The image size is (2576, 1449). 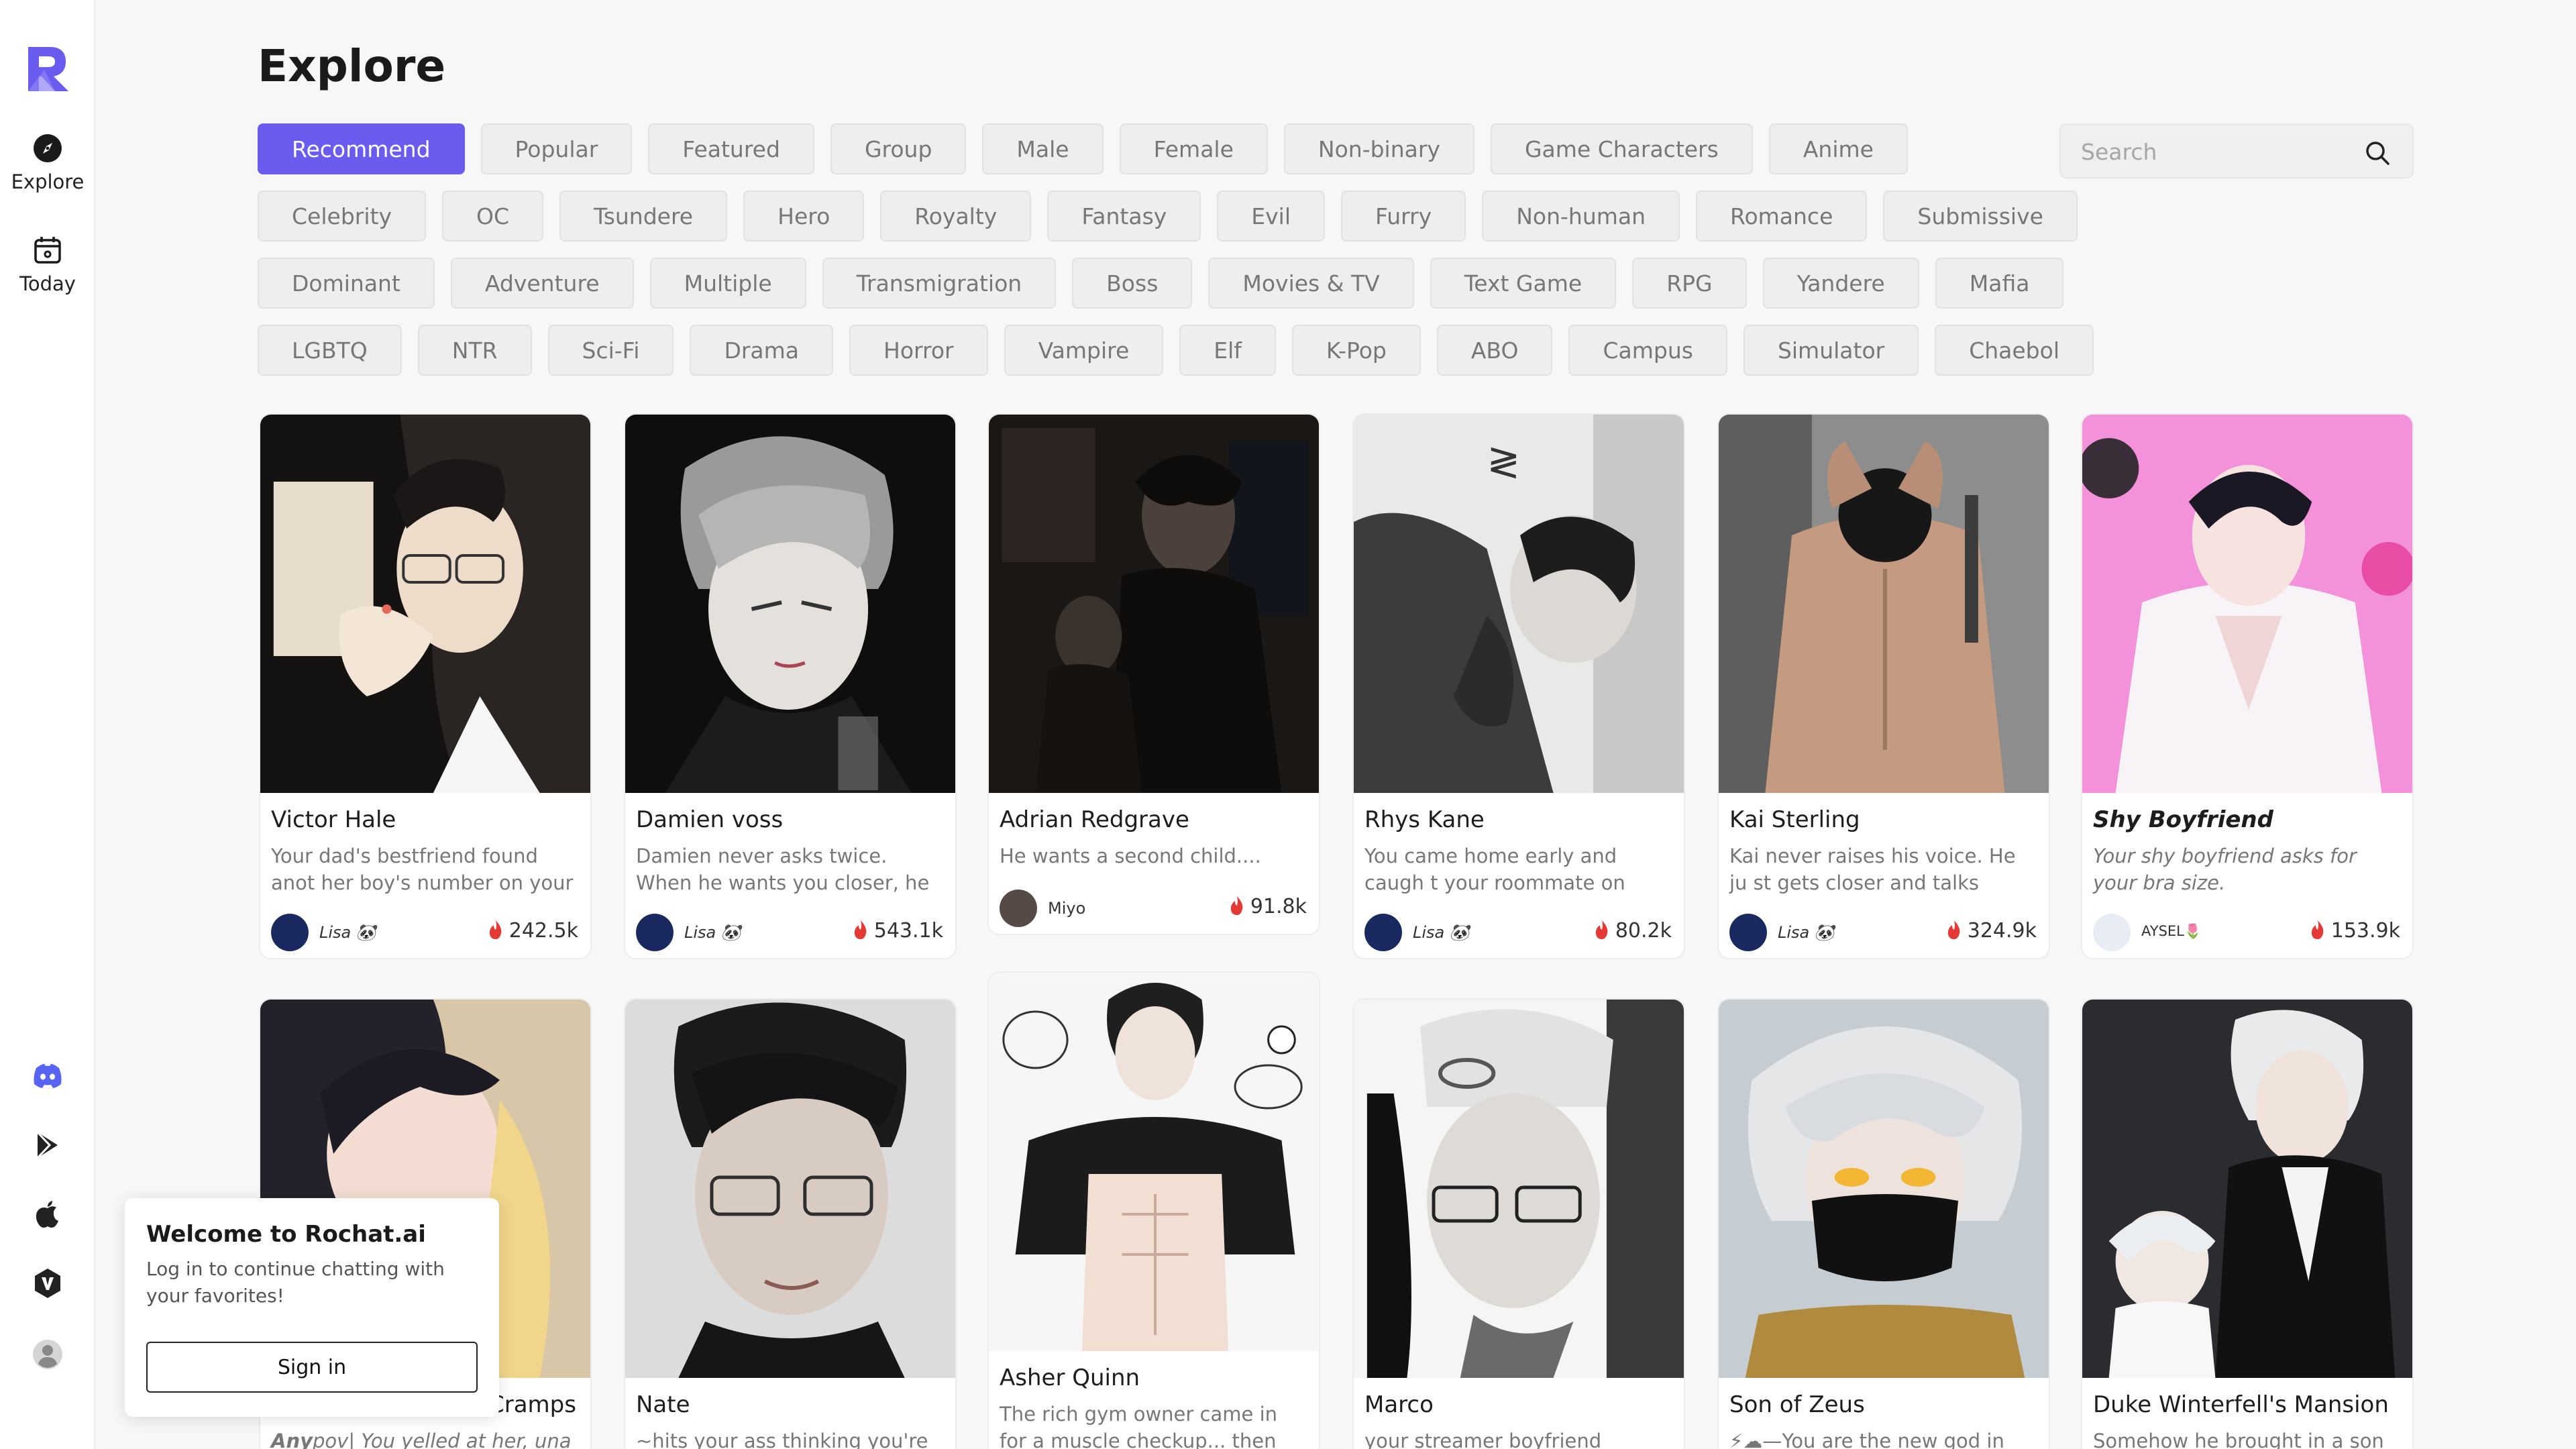 What do you see at coordinates (1980, 216) in the screenshot?
I see `chip-submissive: Submissive` at bounding box center [1980, 216].